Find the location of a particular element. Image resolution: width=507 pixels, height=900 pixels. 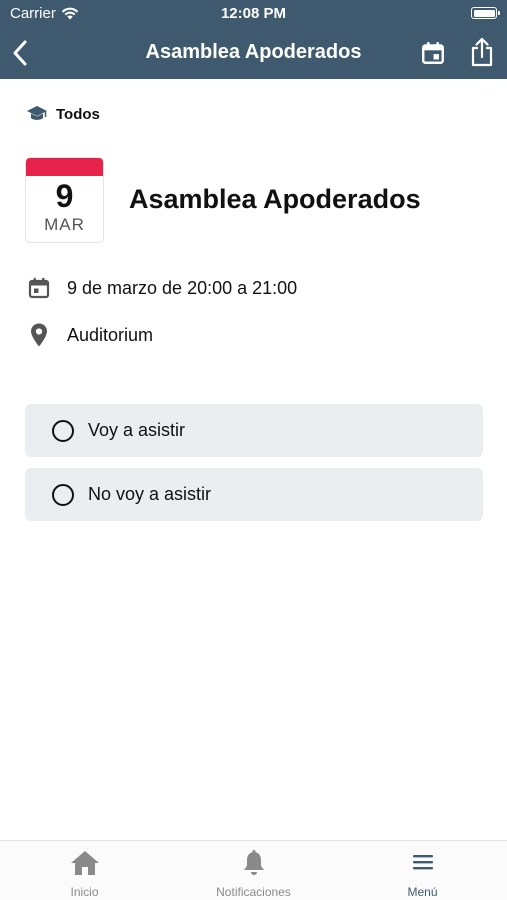

event-month: MAR is located at coordinates (64, 224).